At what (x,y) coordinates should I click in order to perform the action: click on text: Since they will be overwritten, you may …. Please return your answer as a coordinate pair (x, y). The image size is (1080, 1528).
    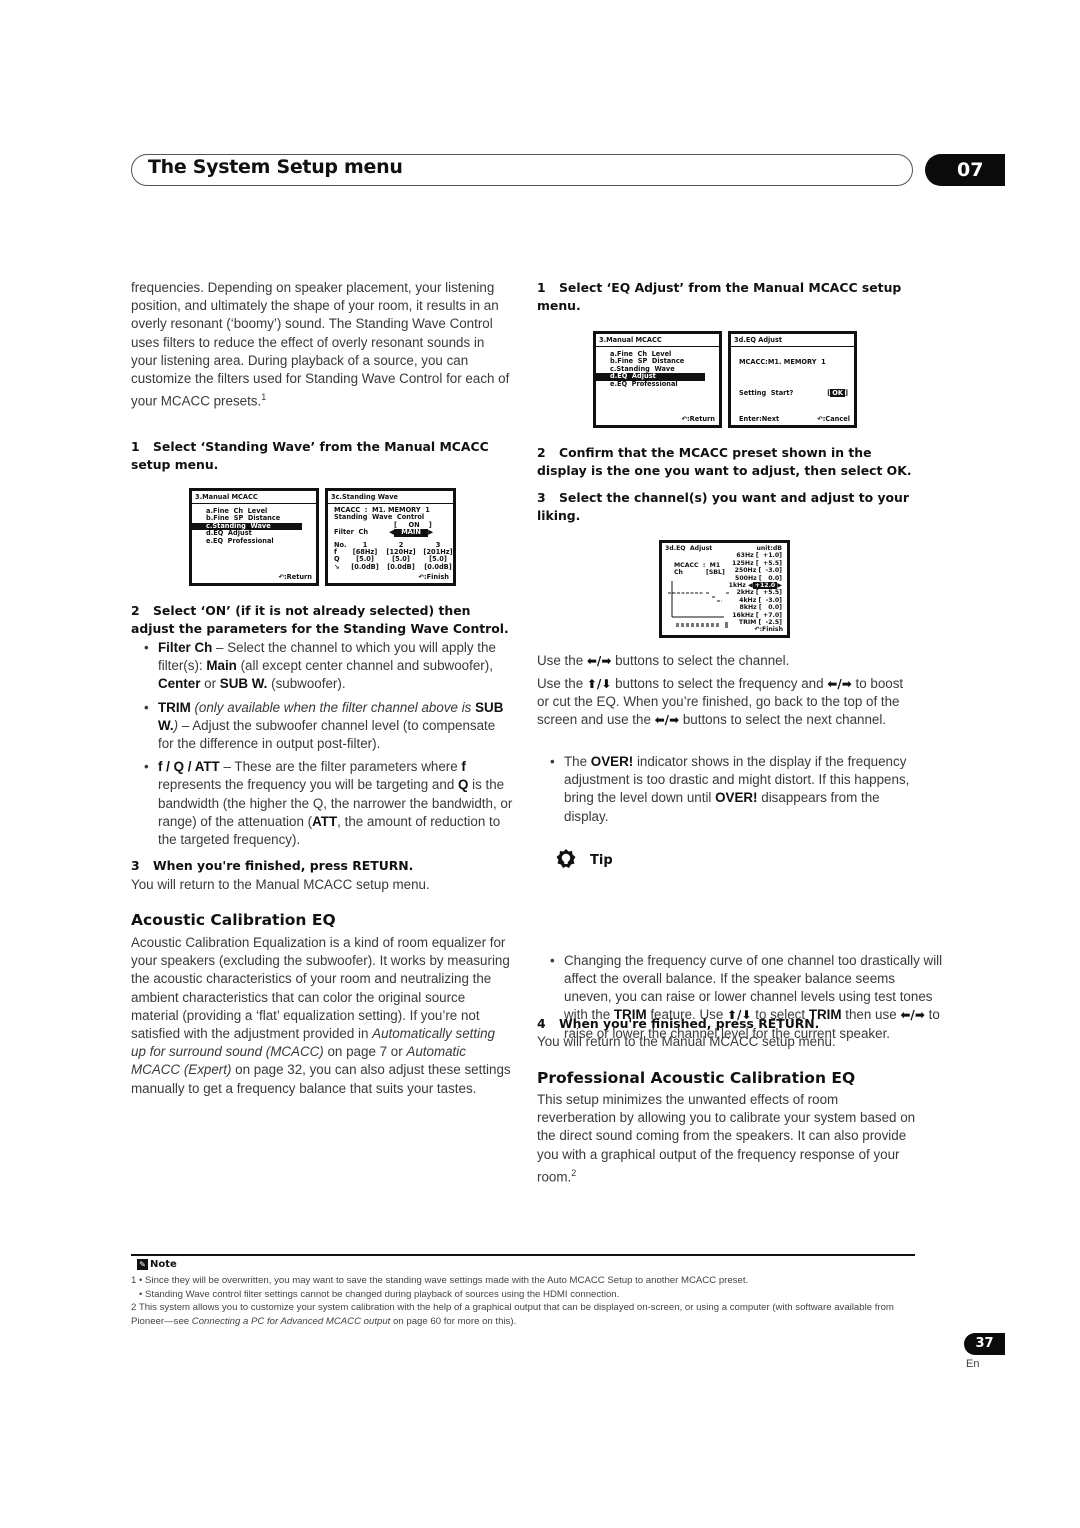
    Looking at the image, I should click on (447, 1280).